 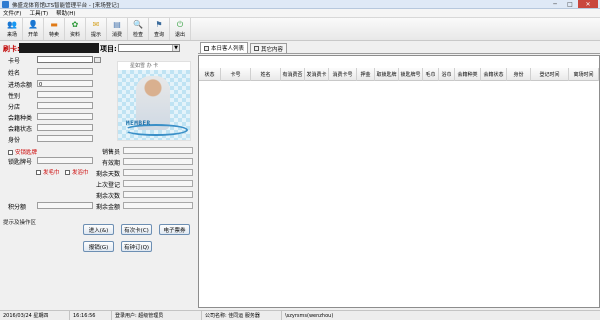 I want to click on toolbar-arrive-button: 👥 来场, so click(x=12, y=29).